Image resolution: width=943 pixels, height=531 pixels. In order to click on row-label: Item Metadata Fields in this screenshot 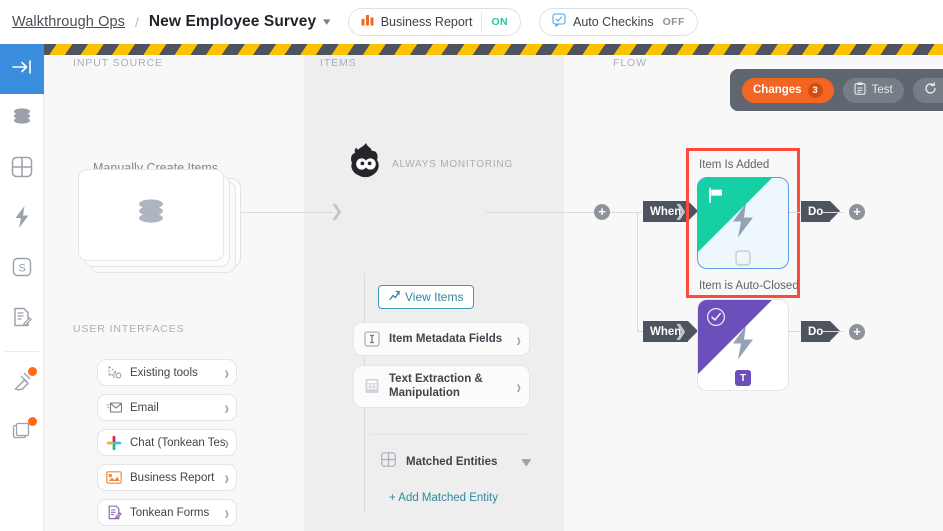, I will do `click(446, 338)`.